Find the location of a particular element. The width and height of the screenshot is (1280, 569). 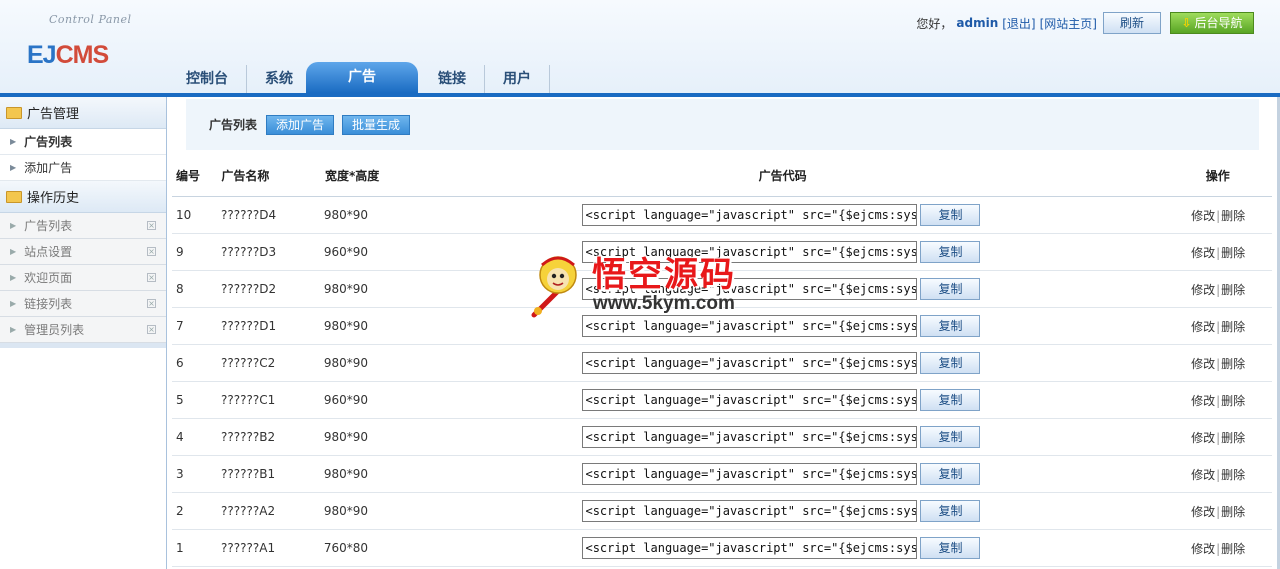

row-id: 6 is located at coordinates (180, 363).